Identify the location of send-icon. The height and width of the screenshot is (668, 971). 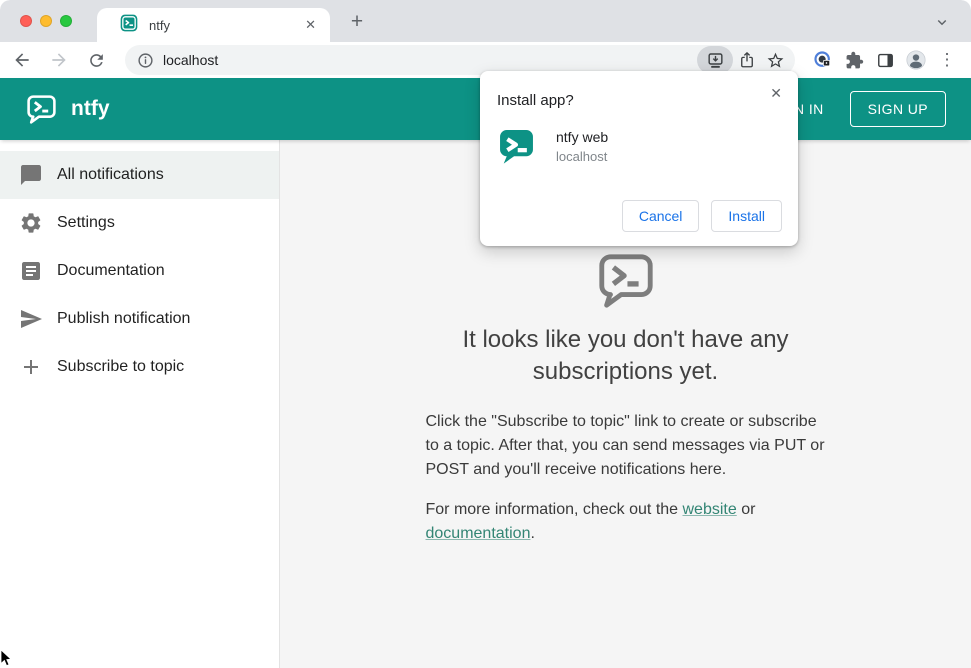
(31, 319).